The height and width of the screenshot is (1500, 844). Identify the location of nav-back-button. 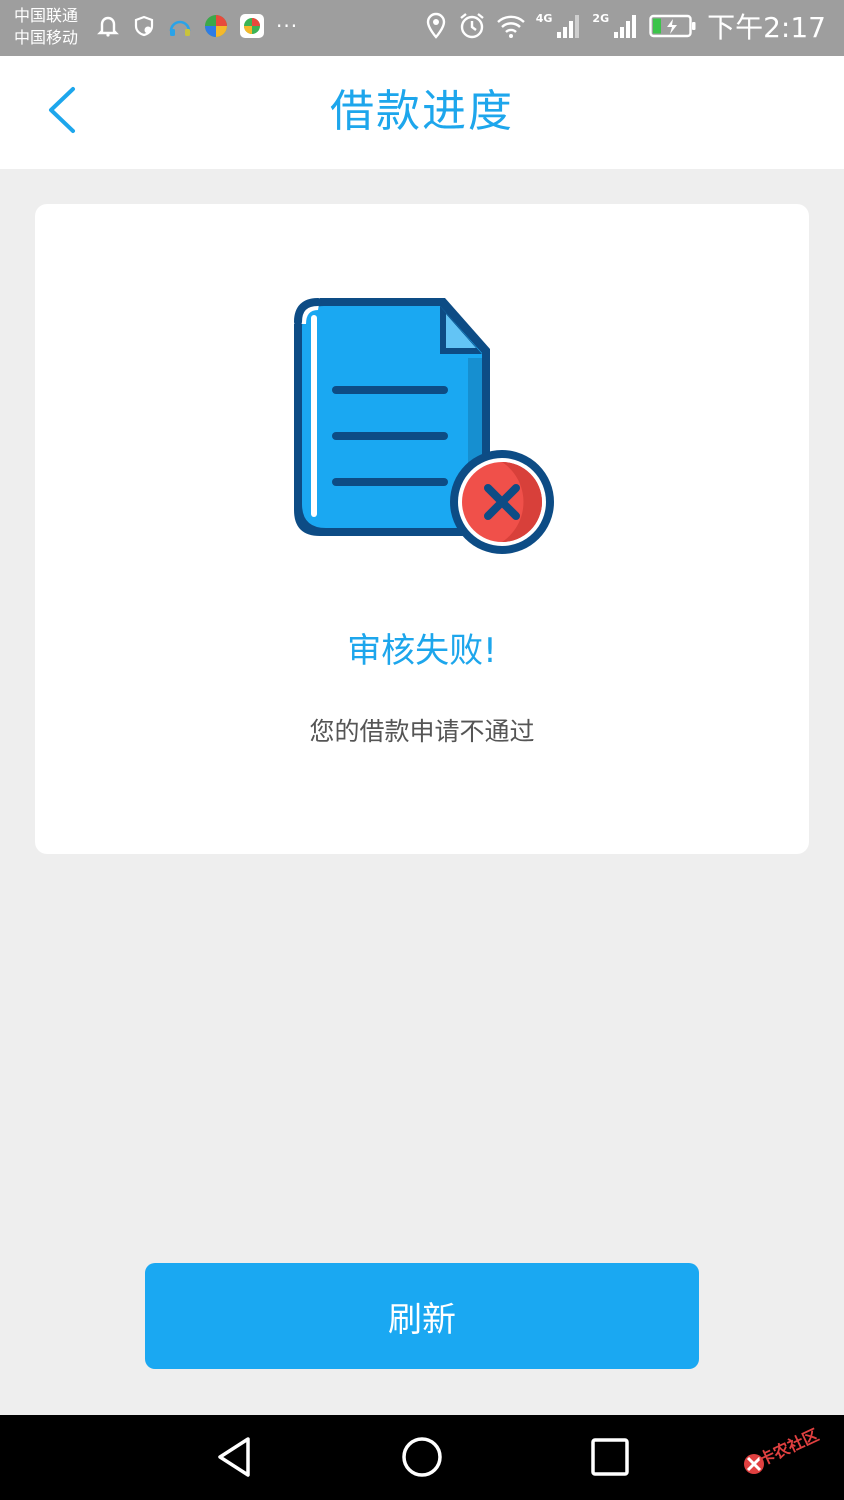
(234, 1459).